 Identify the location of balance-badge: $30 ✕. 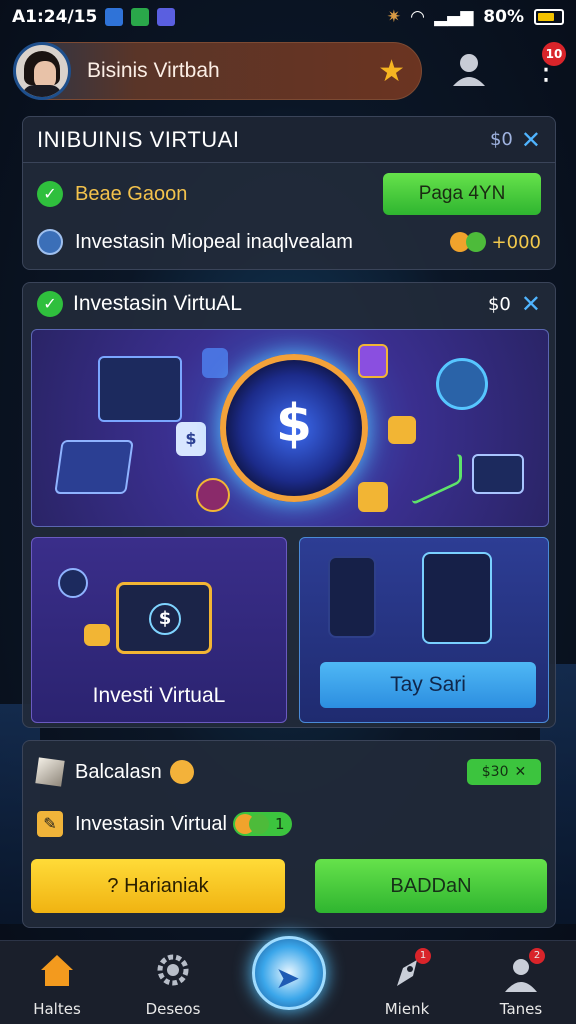
(504, 772).